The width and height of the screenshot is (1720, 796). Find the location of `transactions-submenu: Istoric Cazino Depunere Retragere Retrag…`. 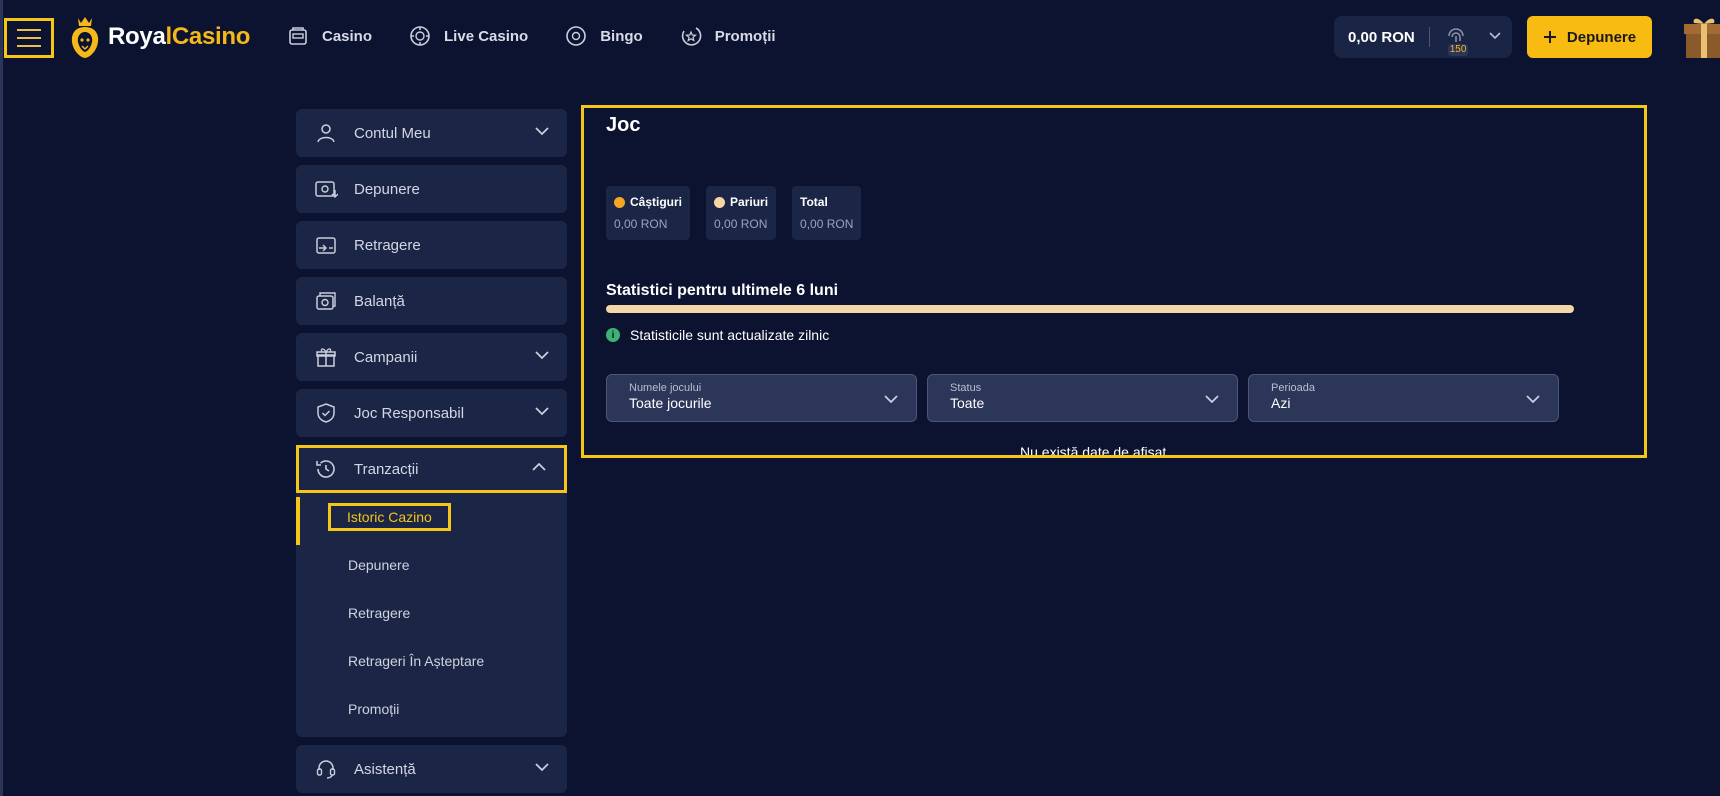

transactions-submenu: Istoric Cazino Depunere Retragere Retrag… is located at coordinates (431, 615).